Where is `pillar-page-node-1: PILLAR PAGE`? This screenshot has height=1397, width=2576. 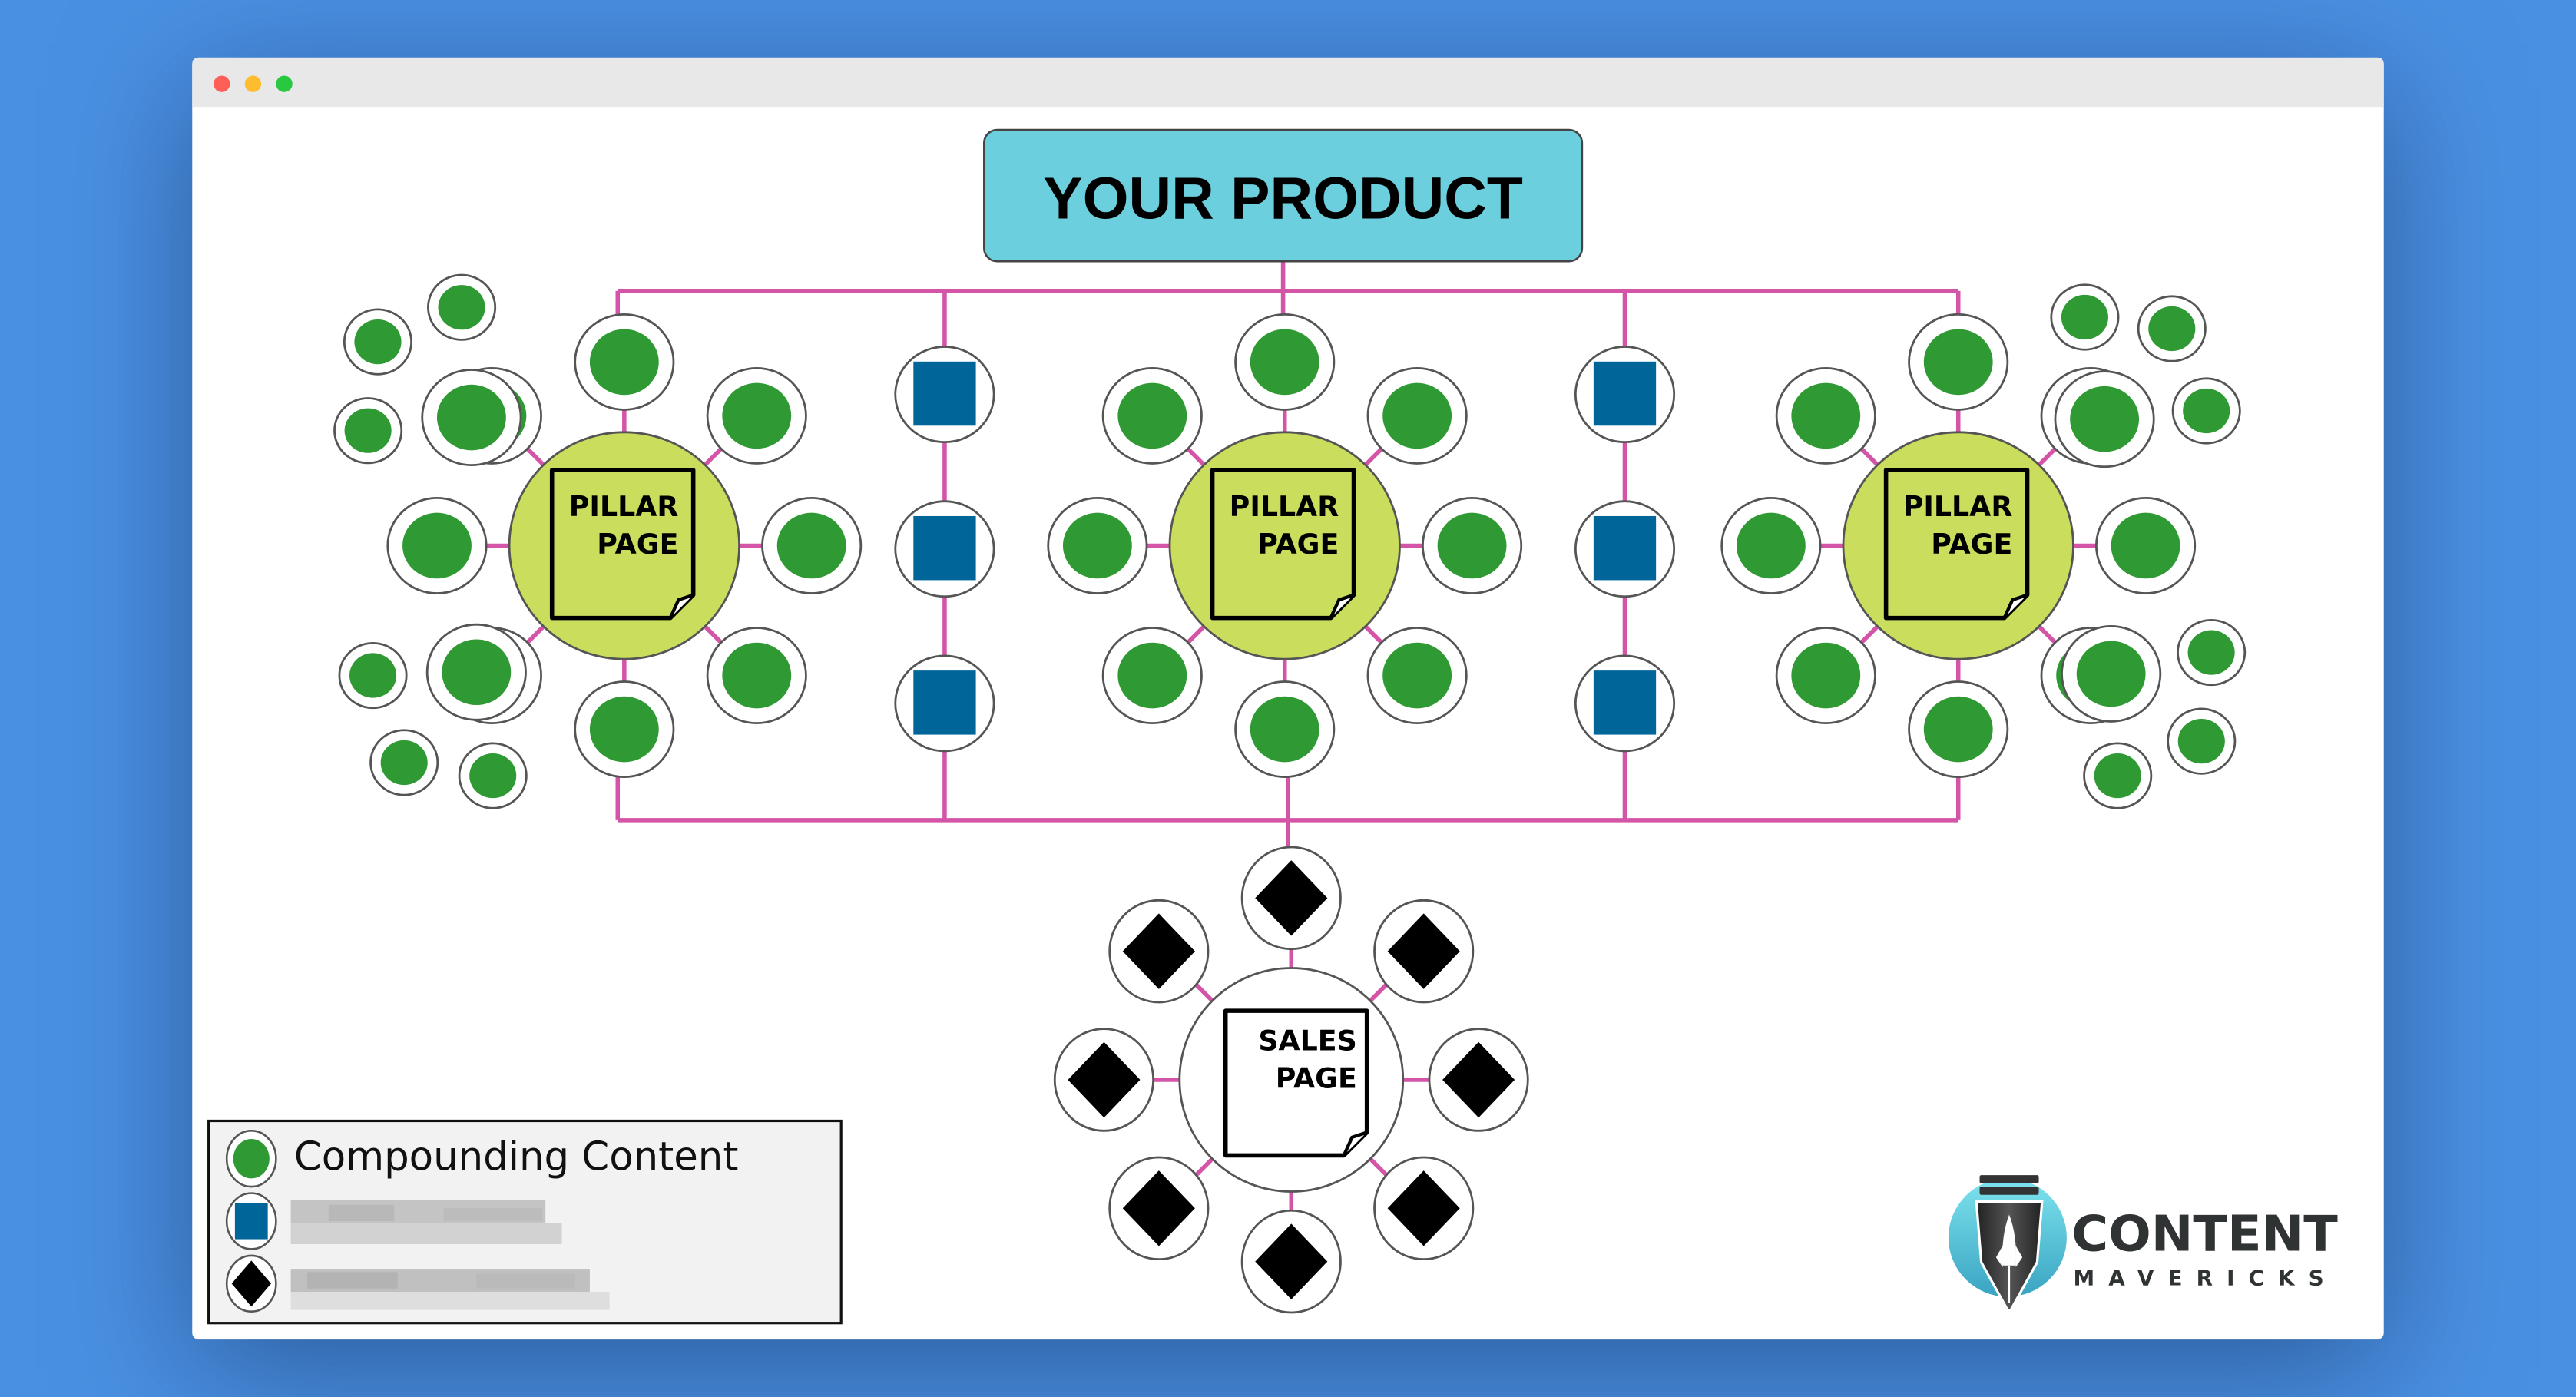 pillar-page-node-1: PILLAR PAGE is located at coordinates (624, 545).